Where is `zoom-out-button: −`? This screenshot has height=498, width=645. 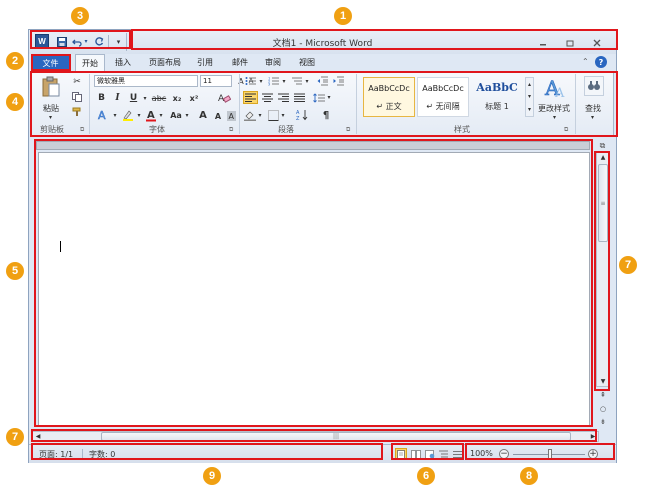
zoom-out-button: − is located at coordinates (504, 454).